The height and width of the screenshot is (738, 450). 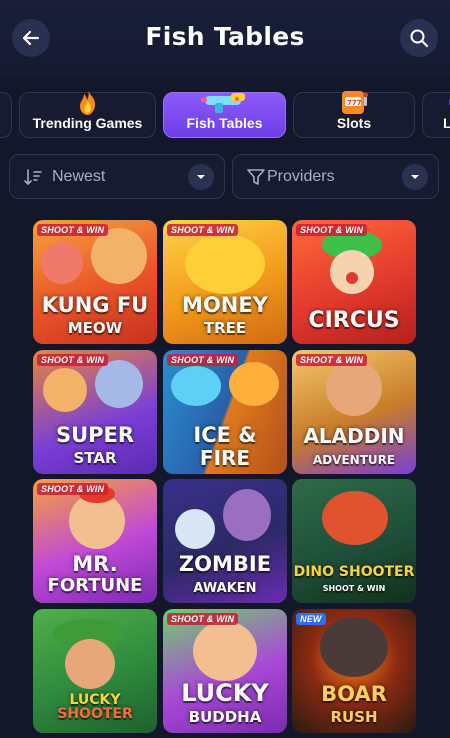 What do you see at coordinates (256, 177) in the screenshot?
I see `funnel-icon` at bounding box center [256, 177].